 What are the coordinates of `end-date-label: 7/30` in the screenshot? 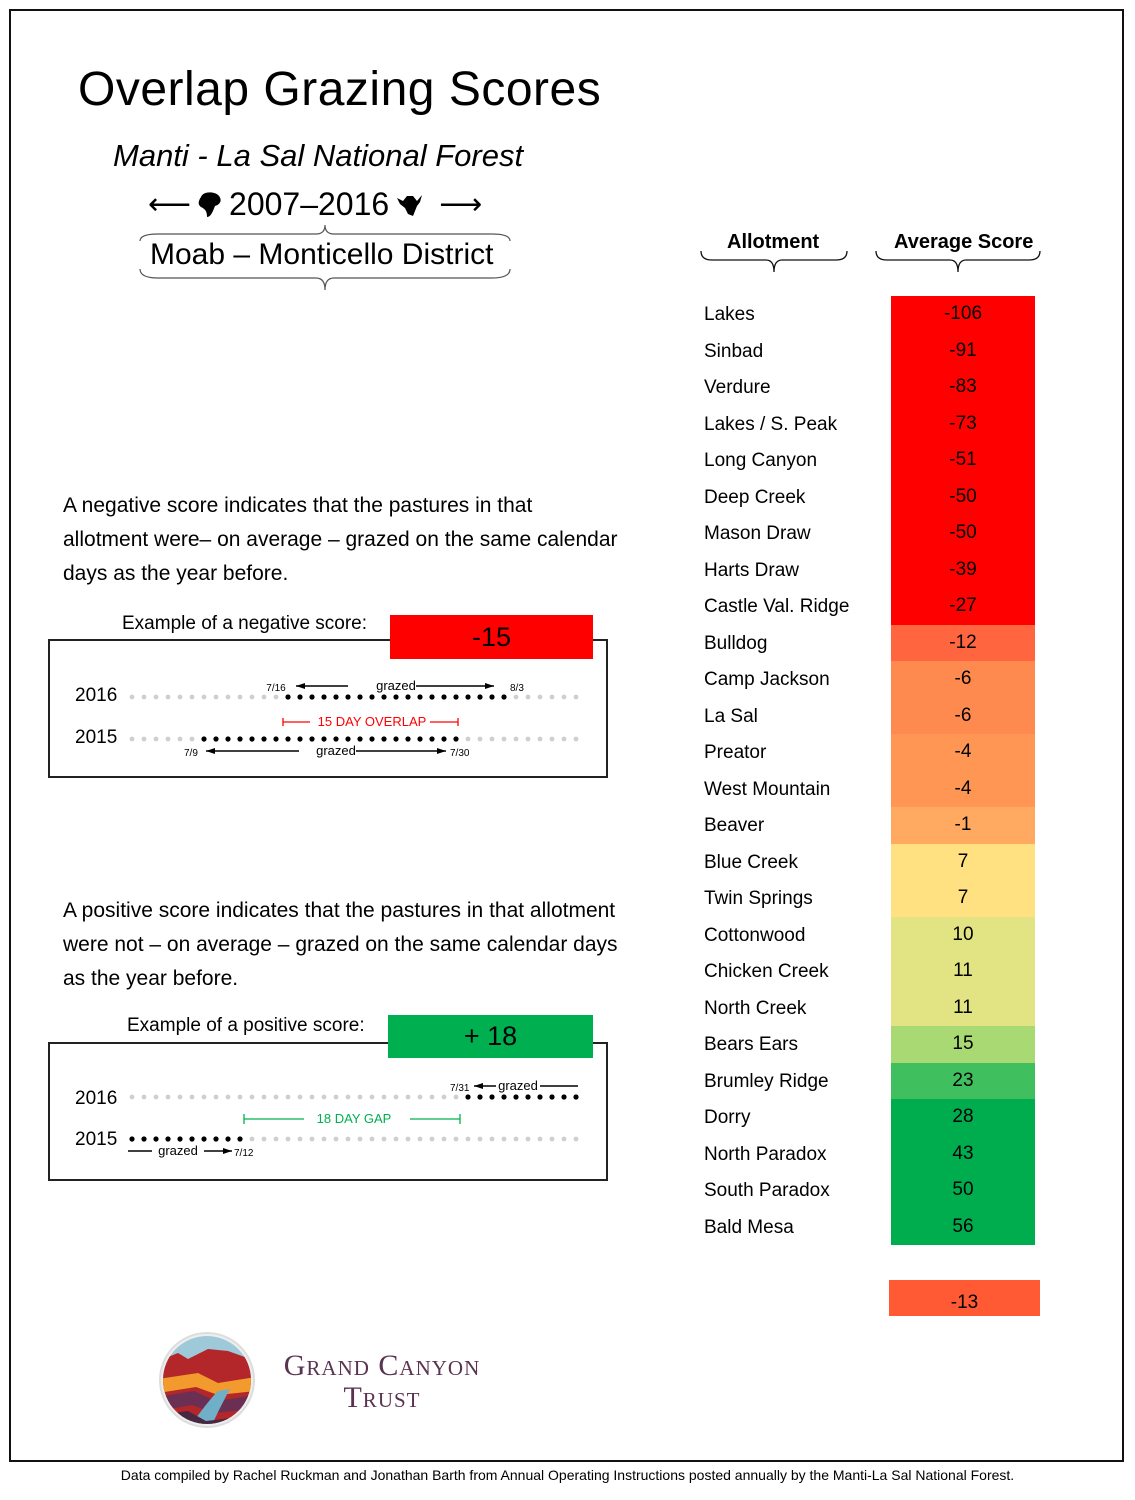 It's located at (460, 753).